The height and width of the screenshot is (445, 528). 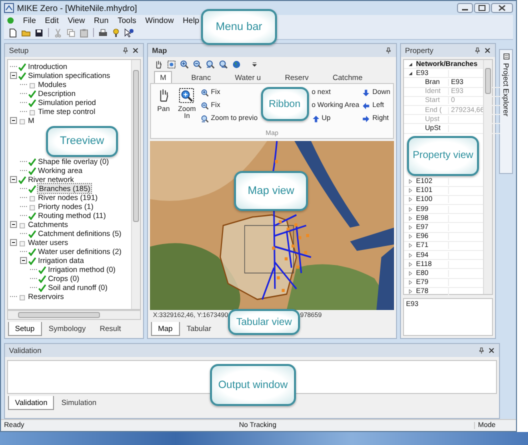 I want to click on callout-label: Treeview, so click(x=82, y=141).